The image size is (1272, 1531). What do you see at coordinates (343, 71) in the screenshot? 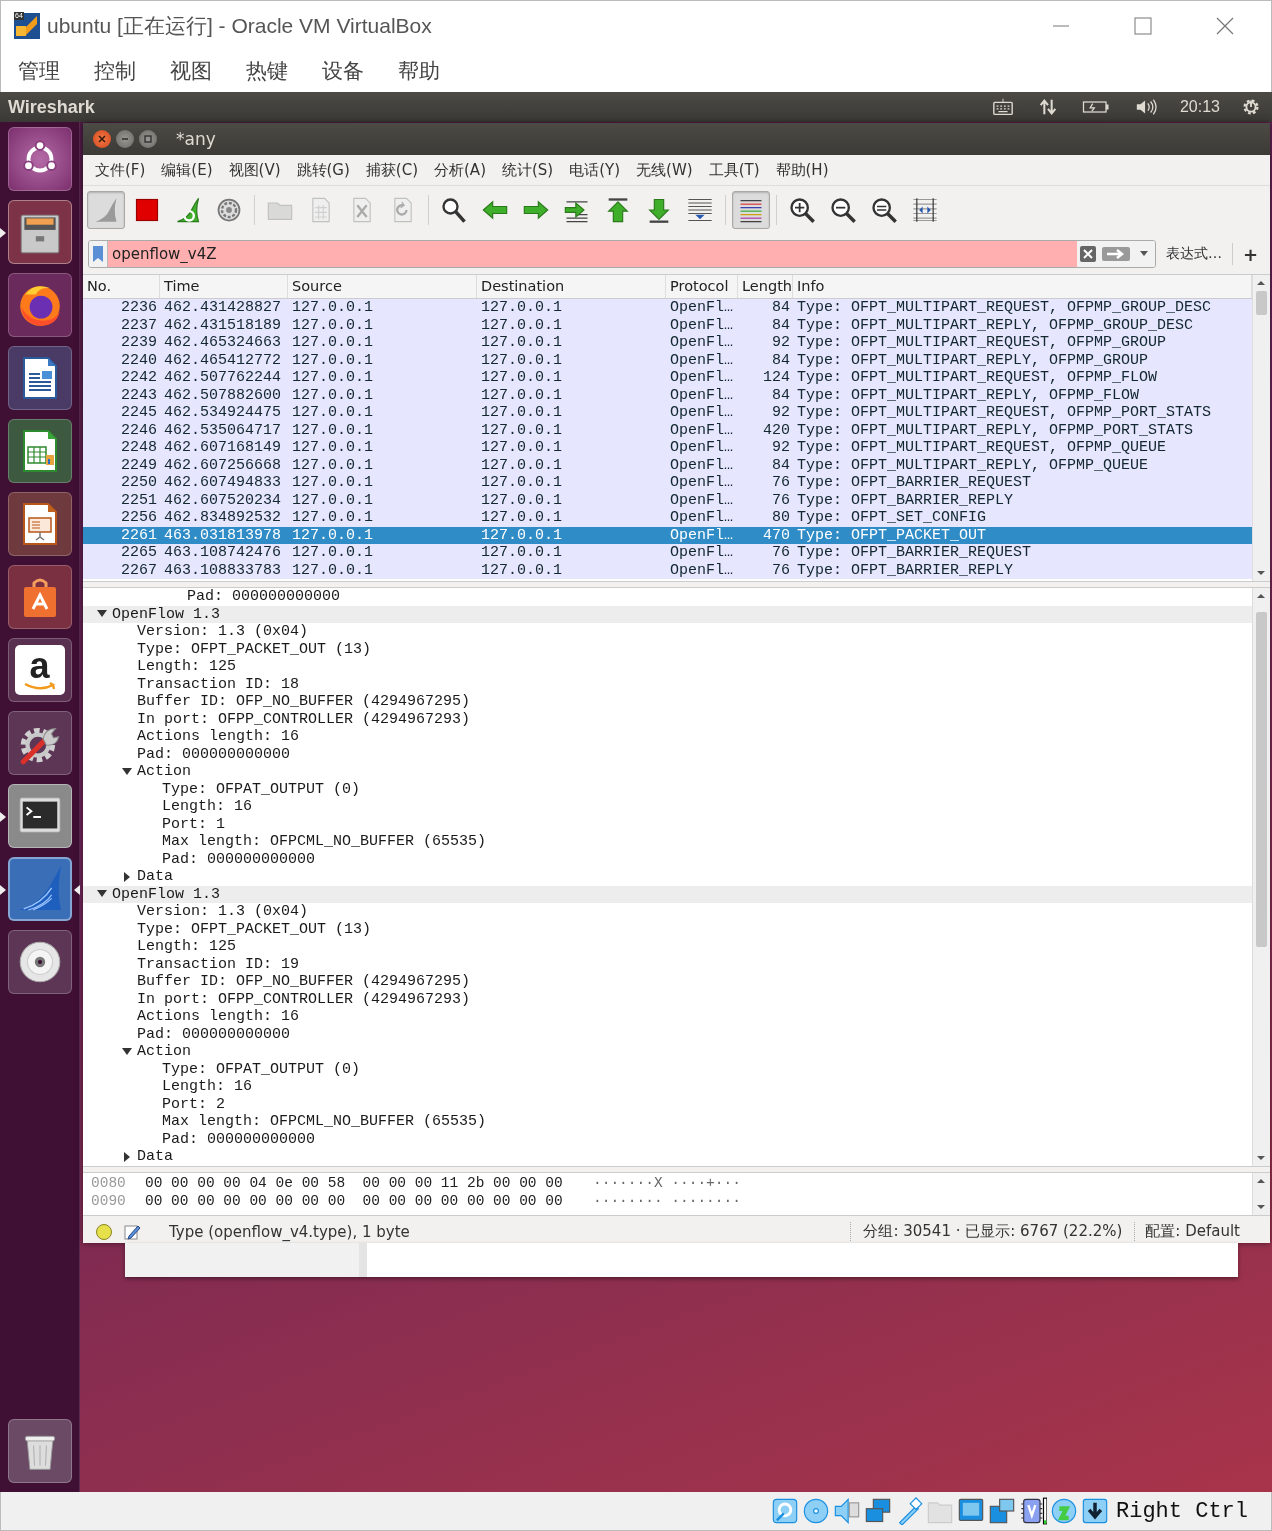
I see `menu-item: 设备` at bounding box center [343, 71].